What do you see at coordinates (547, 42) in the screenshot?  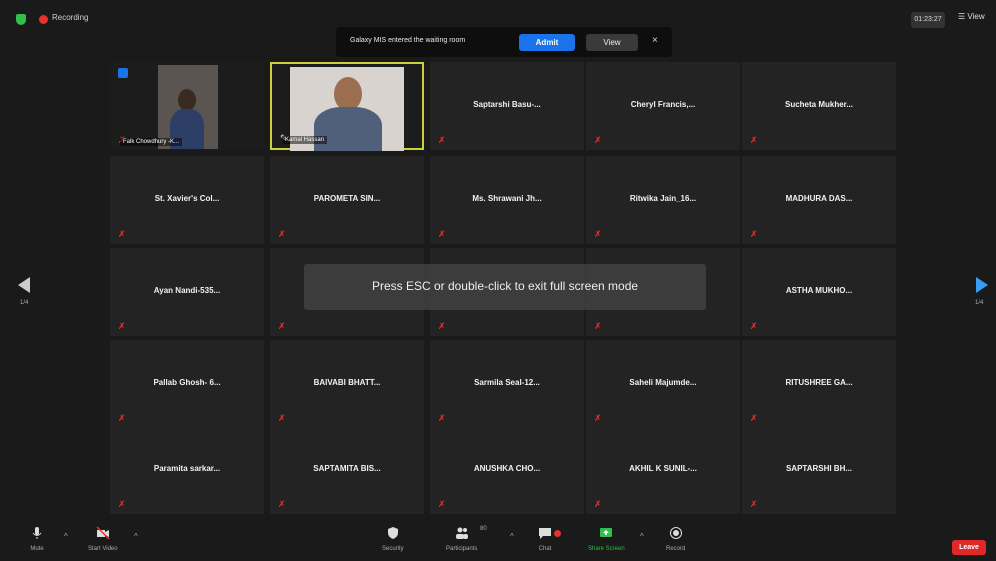 I see `admit-button: Admit` at bounding box center [547, 42].